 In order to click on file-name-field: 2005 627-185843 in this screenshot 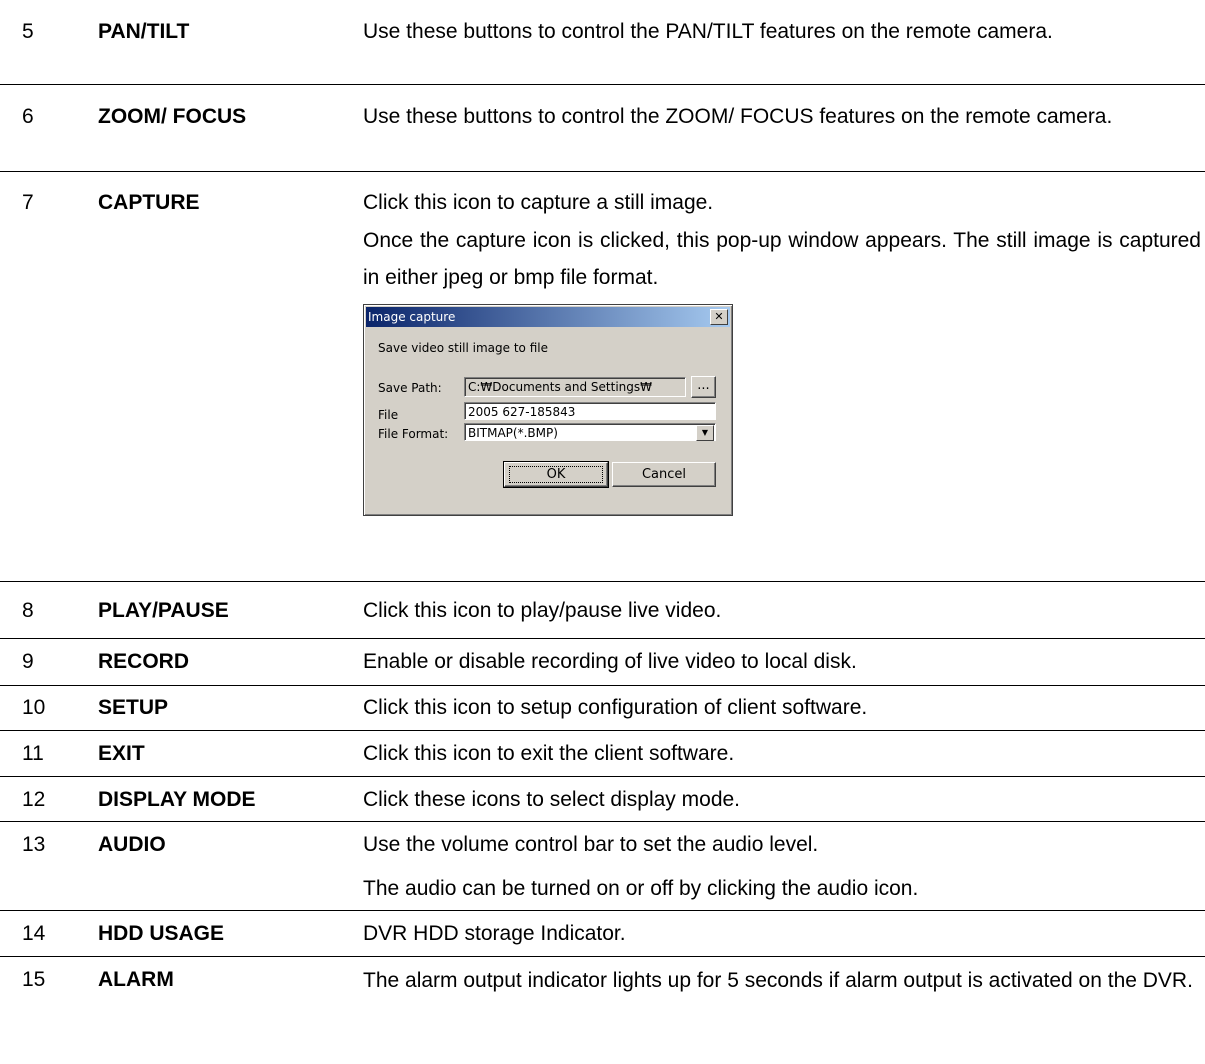, I will do `click(590, 411)`.